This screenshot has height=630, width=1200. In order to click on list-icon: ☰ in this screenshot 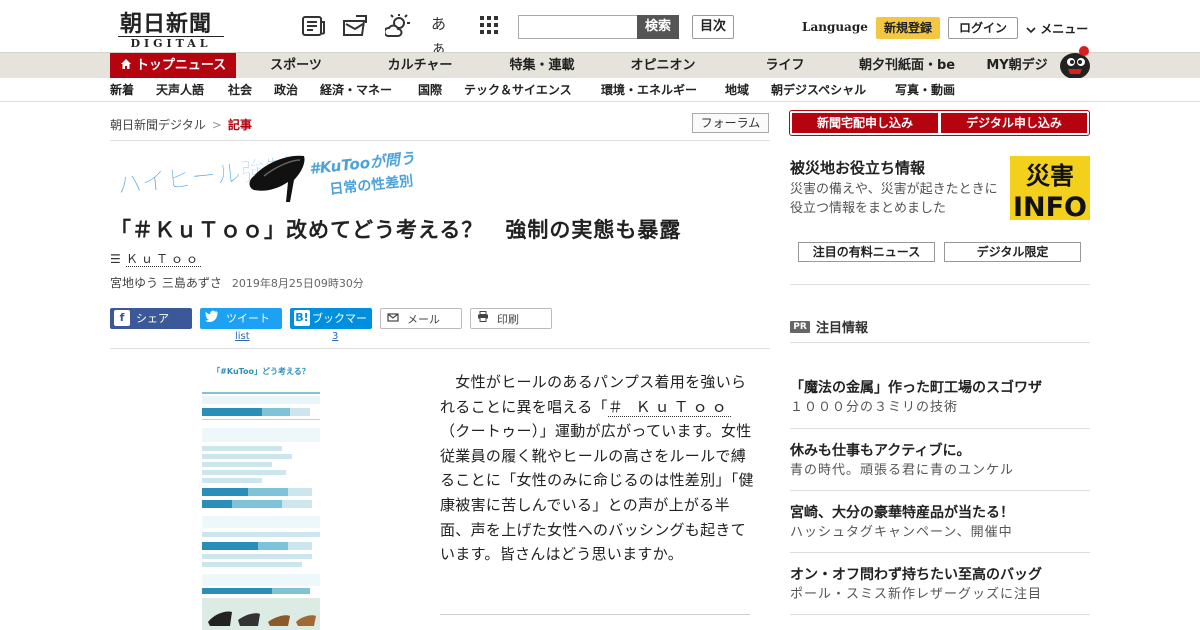, I will do `click(115, 259)`.